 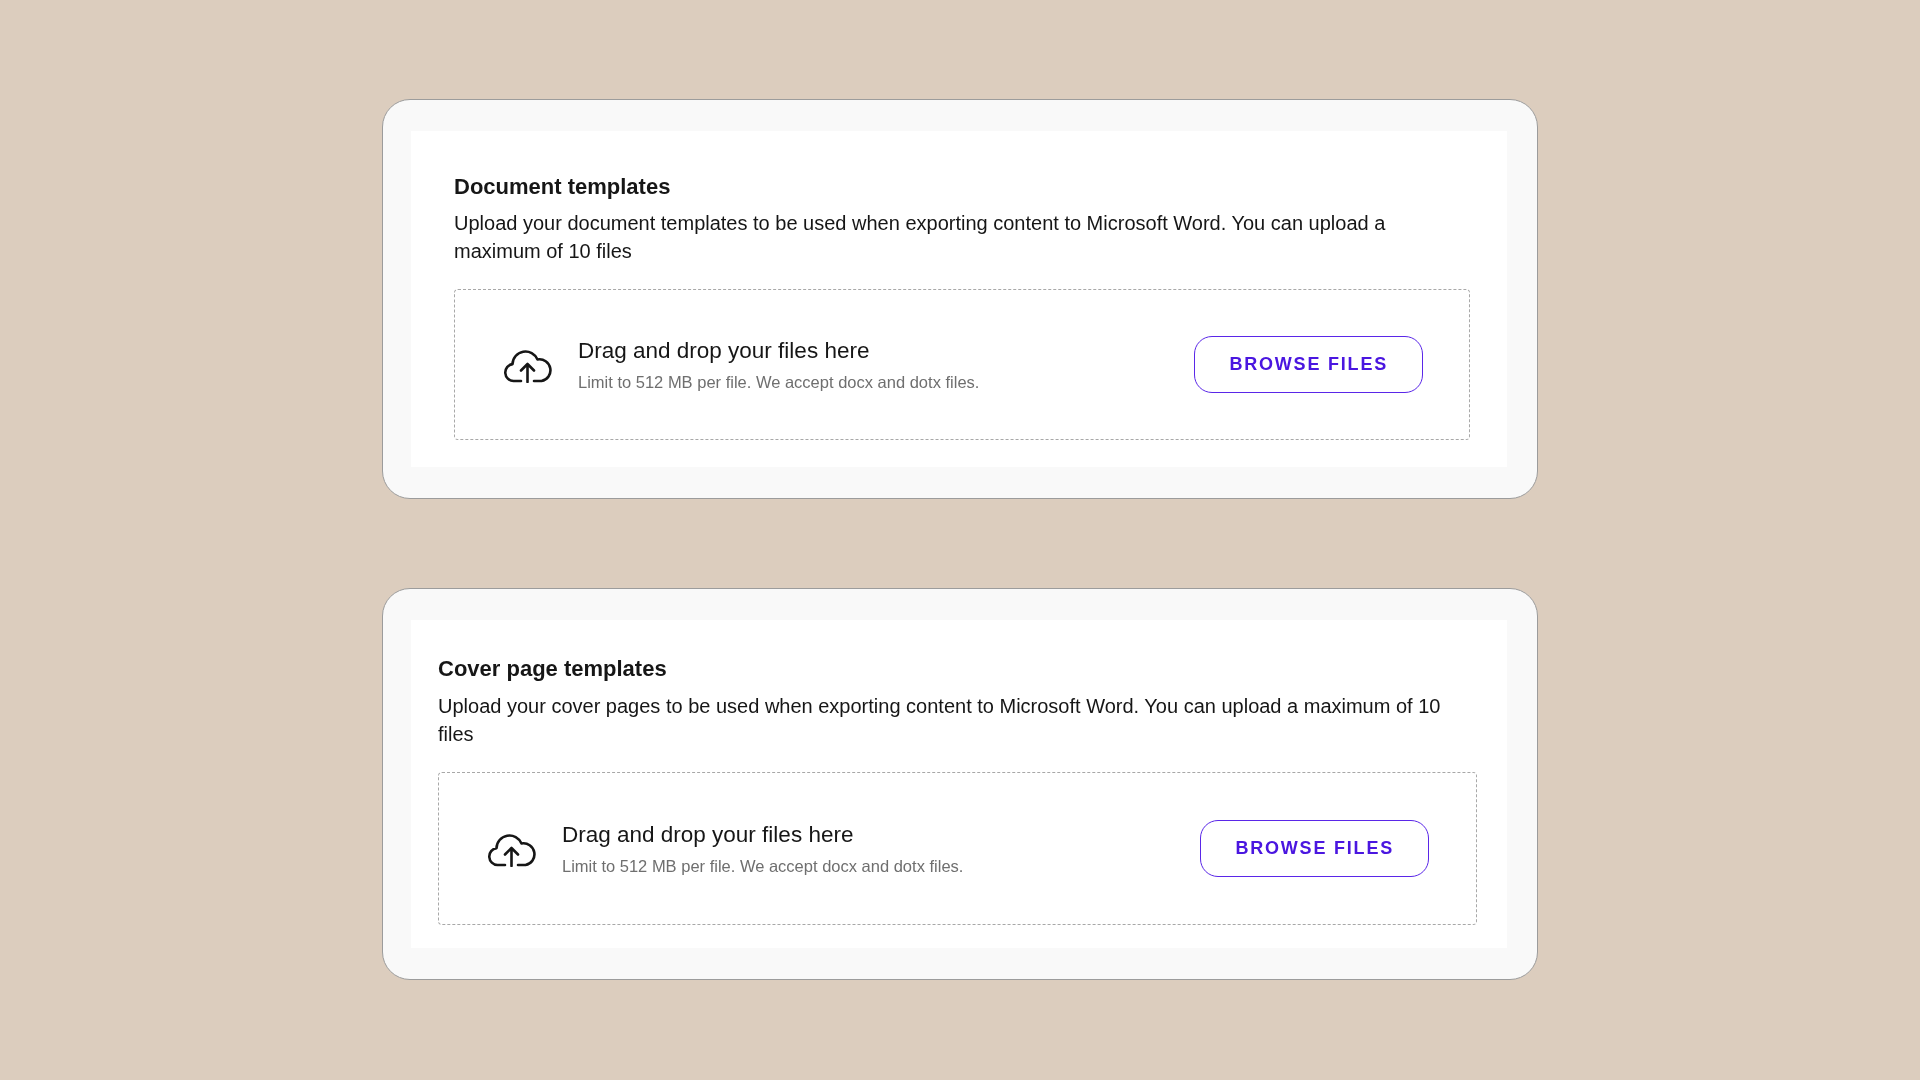 I want to click on section-description: Upload your document templates to be used when exporting content to Microsoft Word. You can upload a maximum of 10 files, so click(x=920, y=237).